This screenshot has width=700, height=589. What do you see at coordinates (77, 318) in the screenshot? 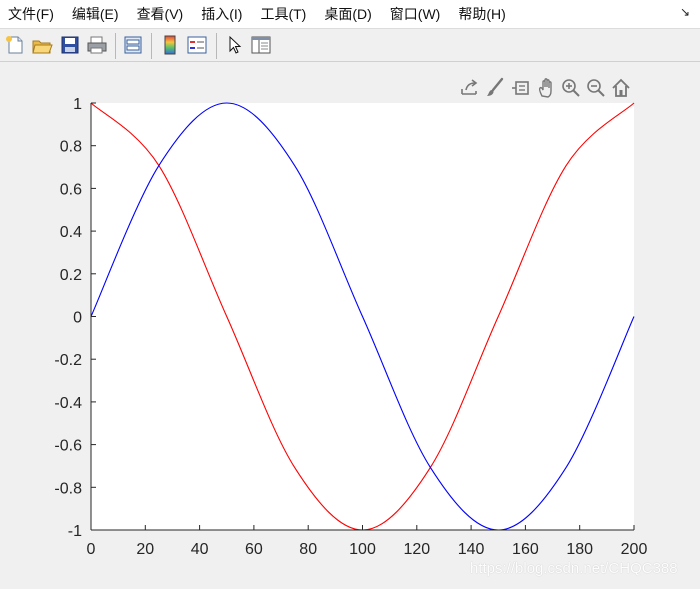
I see `y-tick-label: 0` at bounding box center [77, 318].